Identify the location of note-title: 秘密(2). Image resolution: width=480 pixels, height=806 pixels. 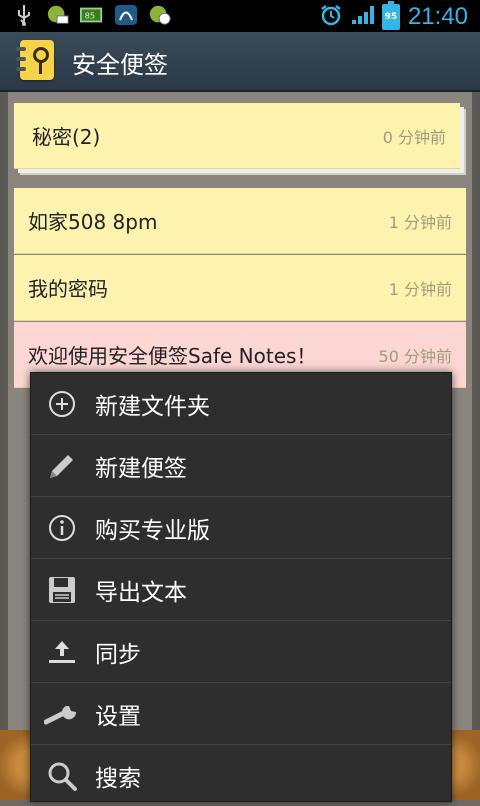
(66, 137).